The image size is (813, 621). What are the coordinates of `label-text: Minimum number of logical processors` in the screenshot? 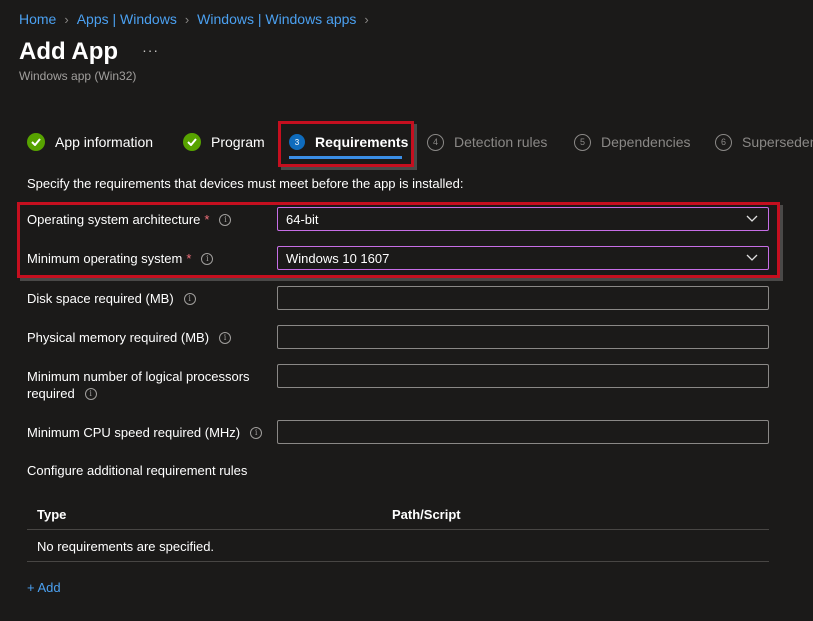 It's located at (138, 376).